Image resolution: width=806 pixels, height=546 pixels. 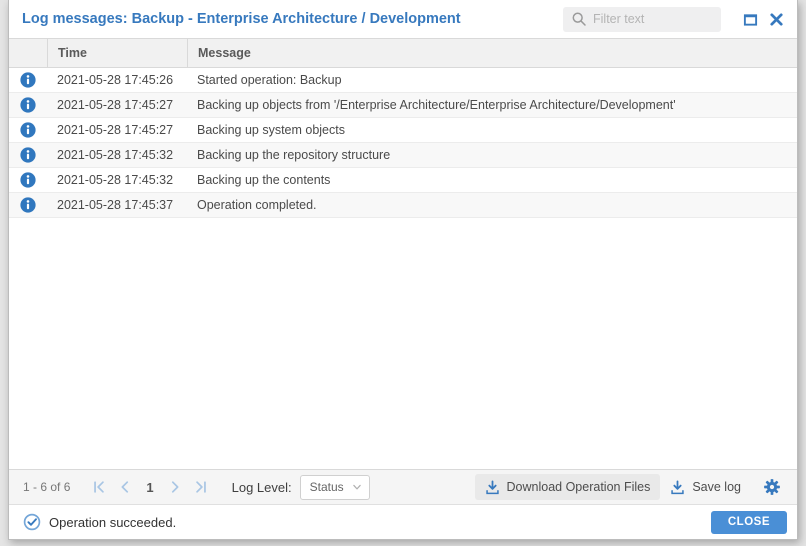 What do you see at coordinates (271, 130) in the screenshot?
I see `log-message: Backing up system objects` at bounding box center [271, 130].